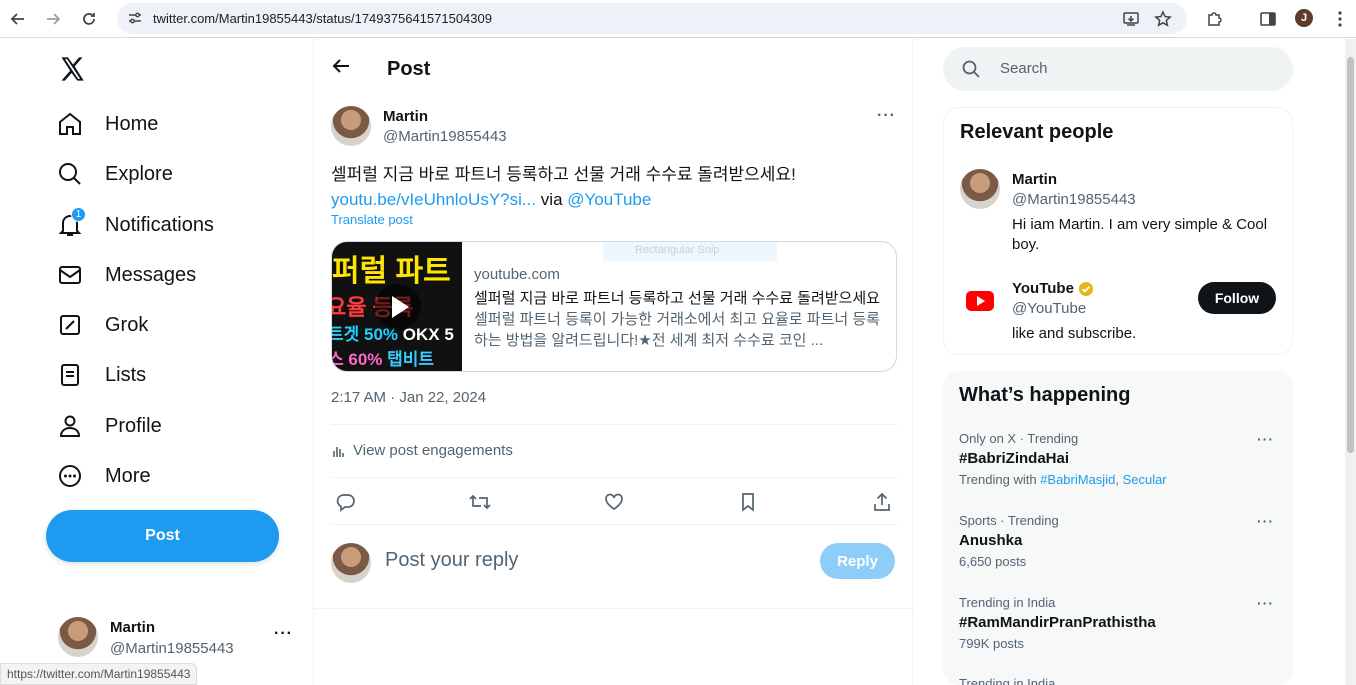  What do you see at coordinates (53, 19) in the screenshot?
I see `forward-arrow-icon` at bounding box center [53, 19].